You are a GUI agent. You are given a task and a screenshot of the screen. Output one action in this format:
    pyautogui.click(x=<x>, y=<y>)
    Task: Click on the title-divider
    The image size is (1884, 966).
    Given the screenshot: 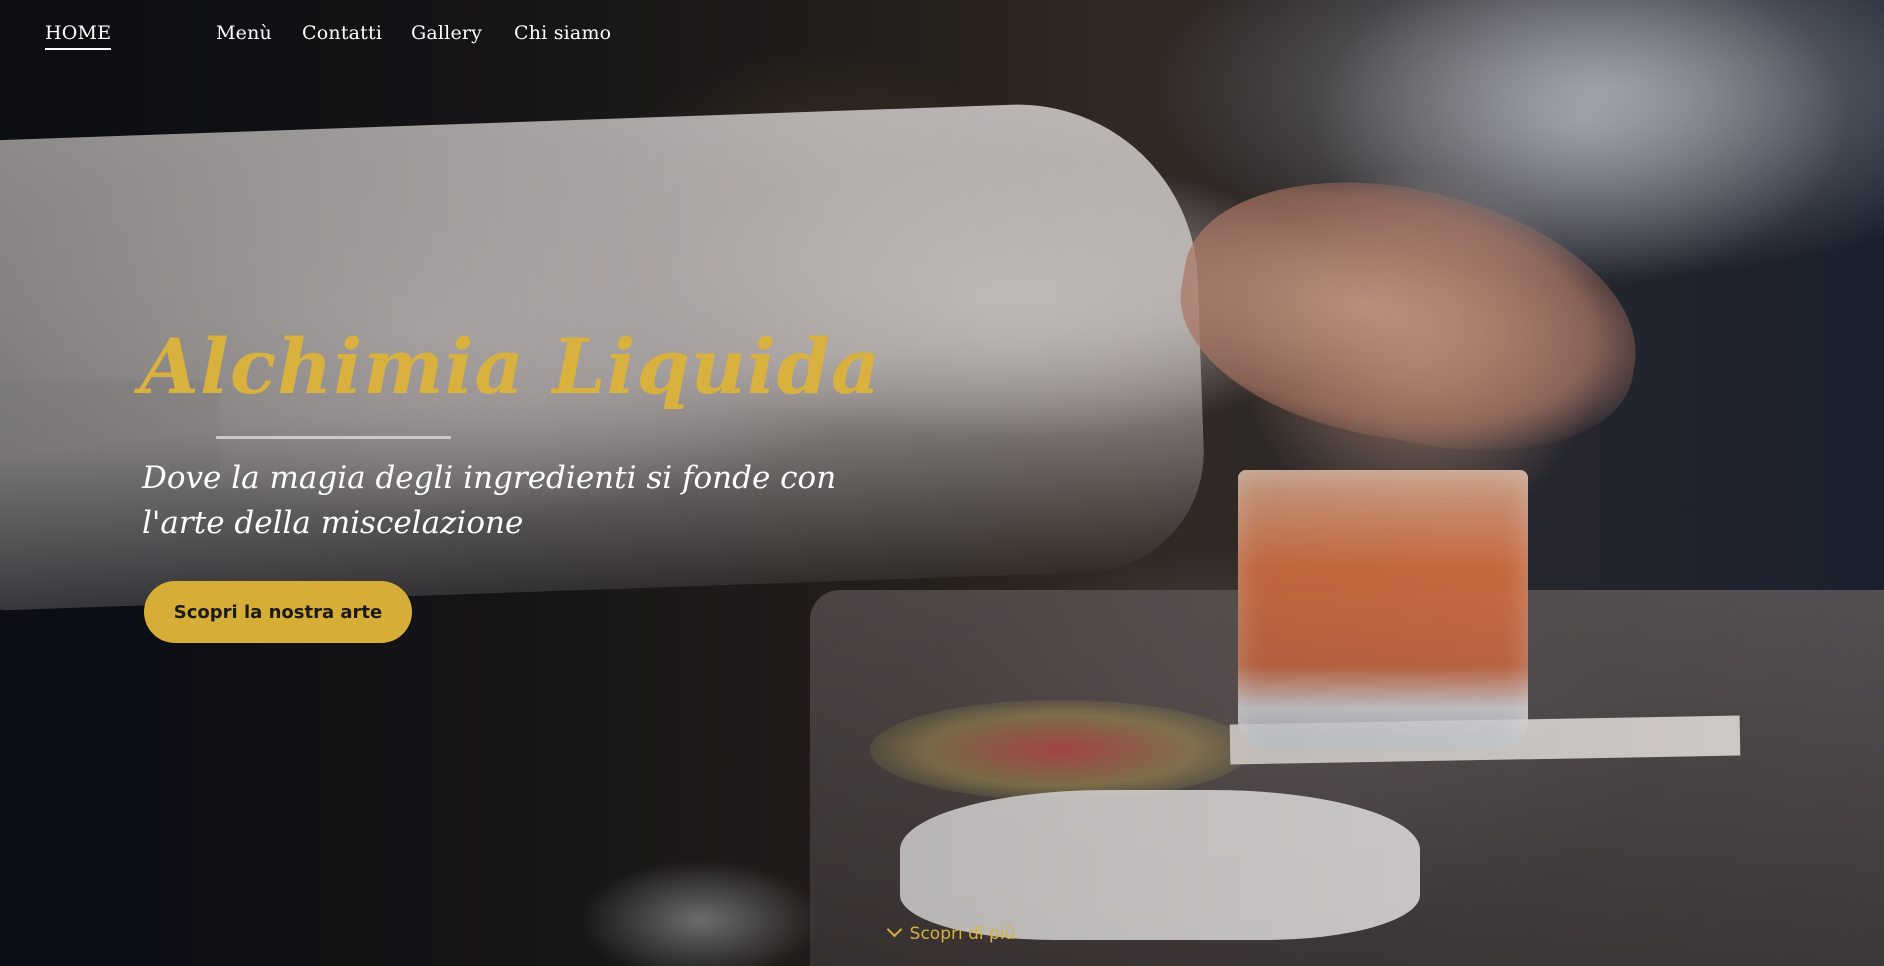 What is the action you would take?
    pyautogui.click(x=333, y=437)
    